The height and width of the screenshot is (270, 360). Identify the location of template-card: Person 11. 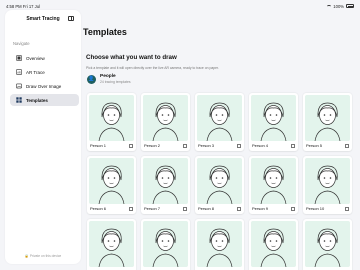
(111, 244).